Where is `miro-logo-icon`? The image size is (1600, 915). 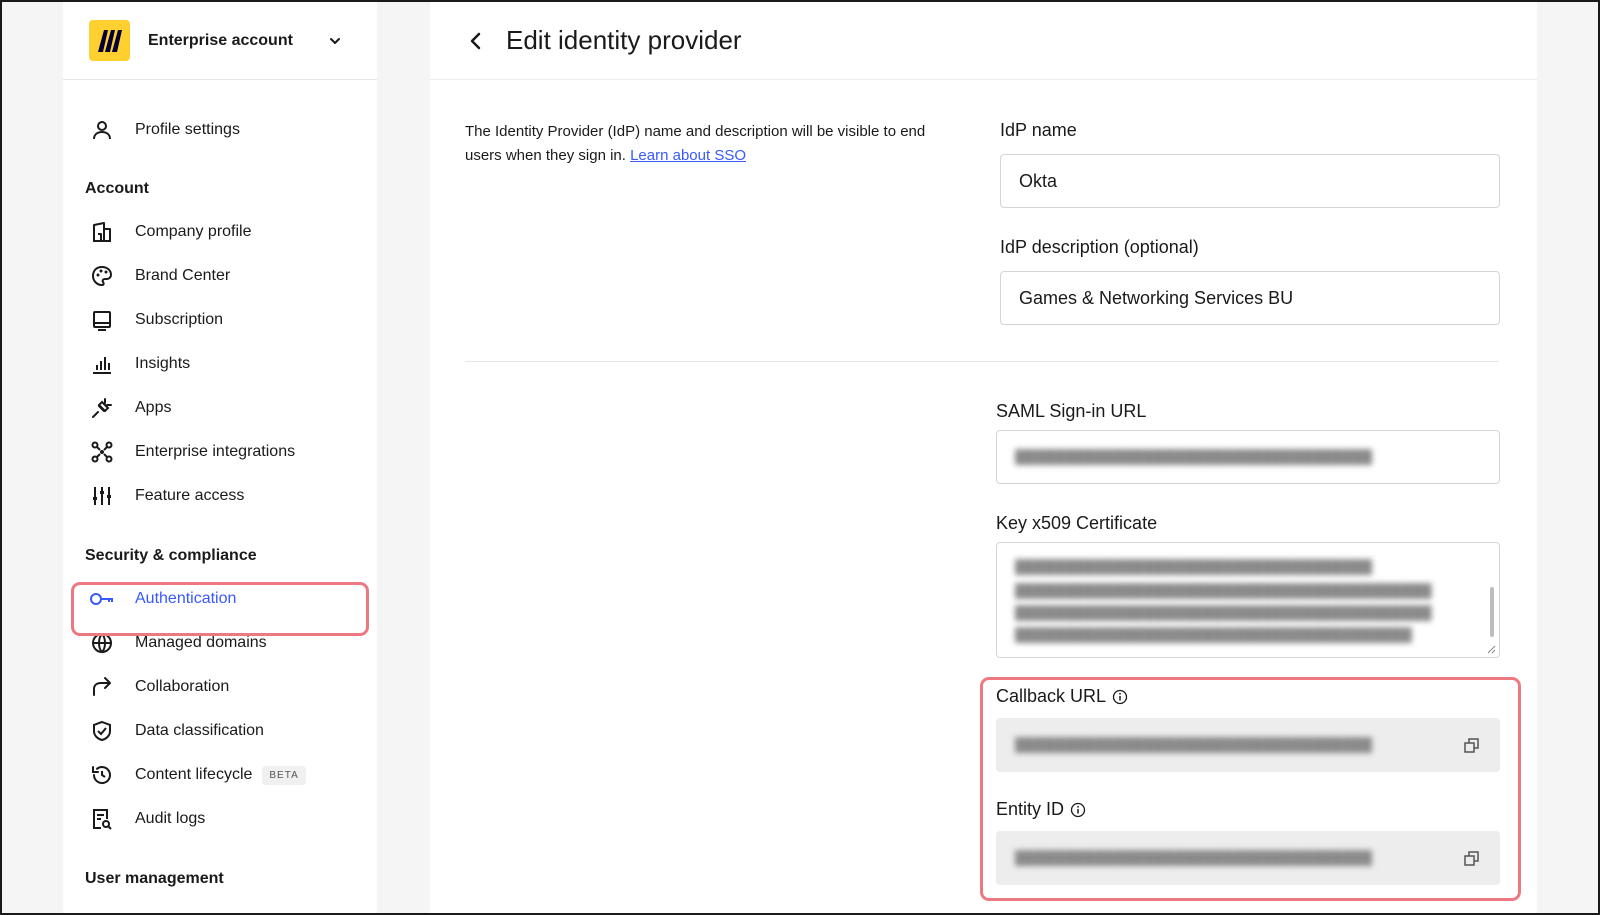 miro-logo-icon is located at coordinates (109, 40).